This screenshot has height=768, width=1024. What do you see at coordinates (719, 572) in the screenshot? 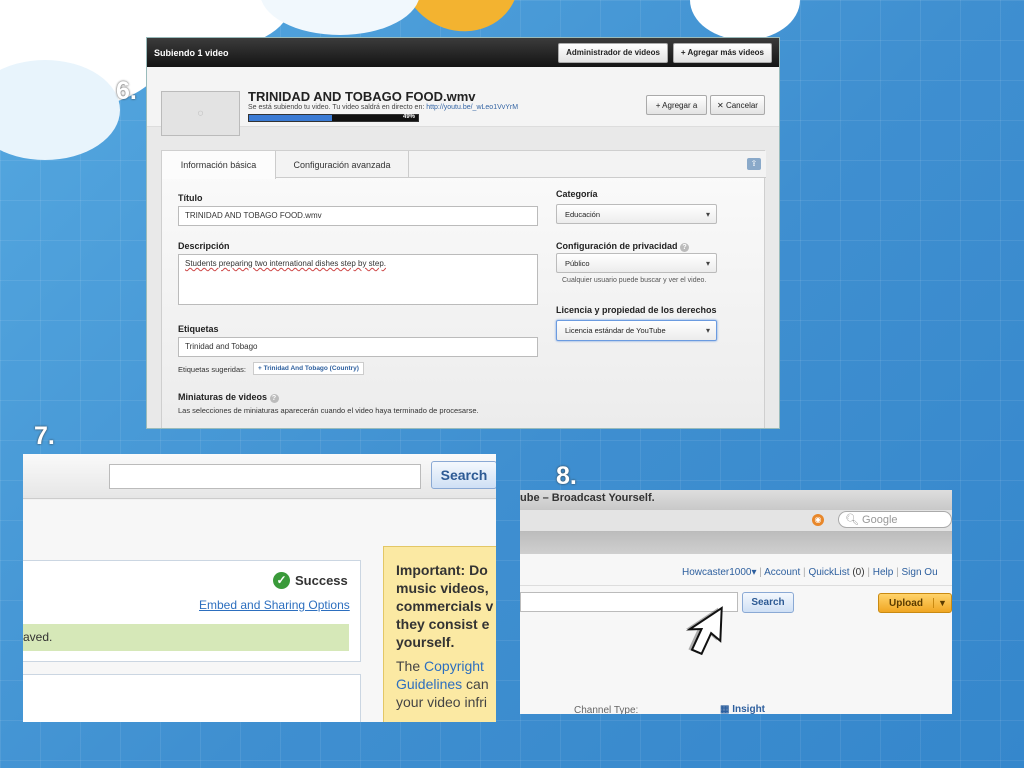
I see `user-menu: Howcaster1000▾` at bounding box center [719, 572].